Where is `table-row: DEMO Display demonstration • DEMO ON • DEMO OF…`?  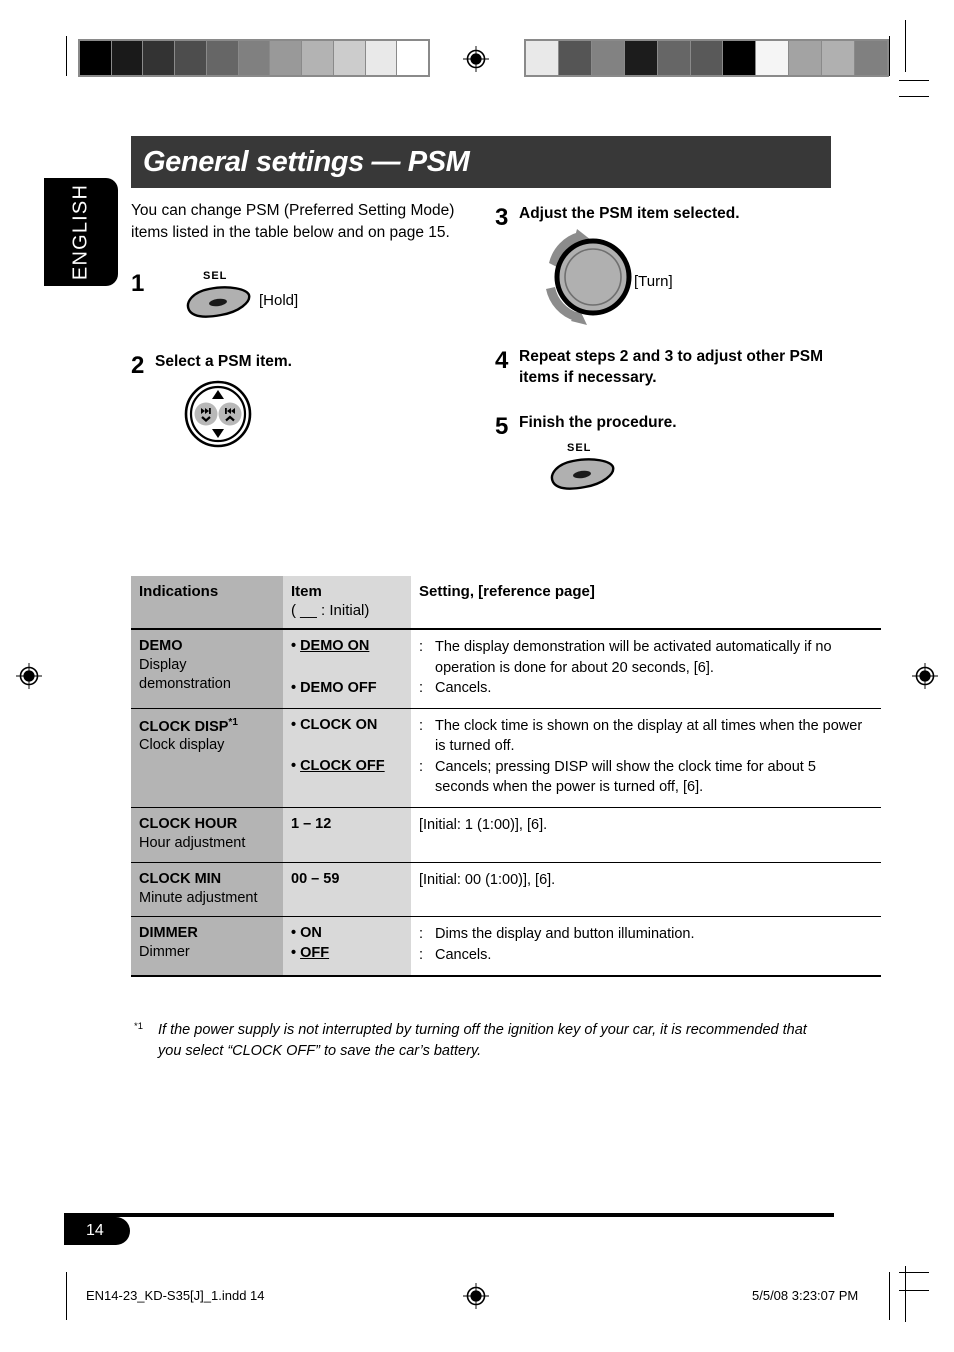
table-row: DEMO Display demonstration • DEMO ON • DEMO OF… is located at coordinates (506, 669).